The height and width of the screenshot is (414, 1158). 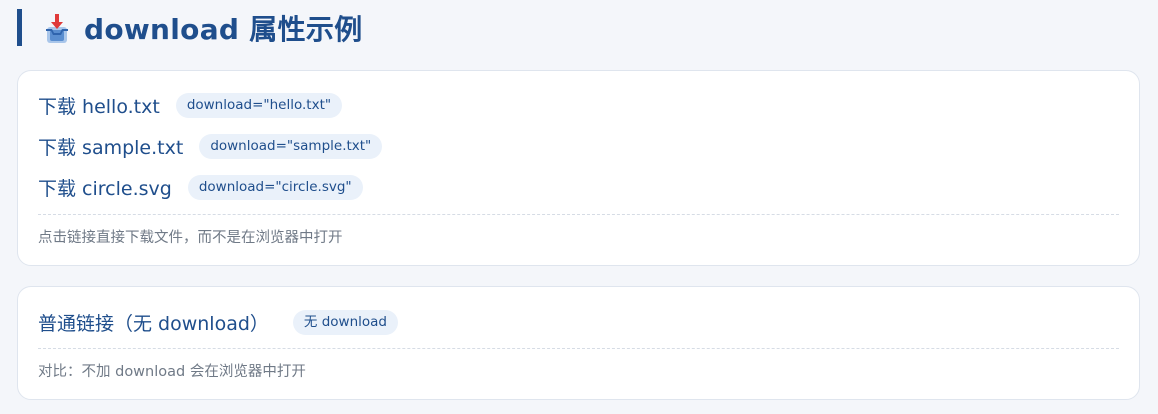 What do you see at coordinates (57, 28) in the screenshot?
I see `download-tray-icon` at bounding box center [57, 28].